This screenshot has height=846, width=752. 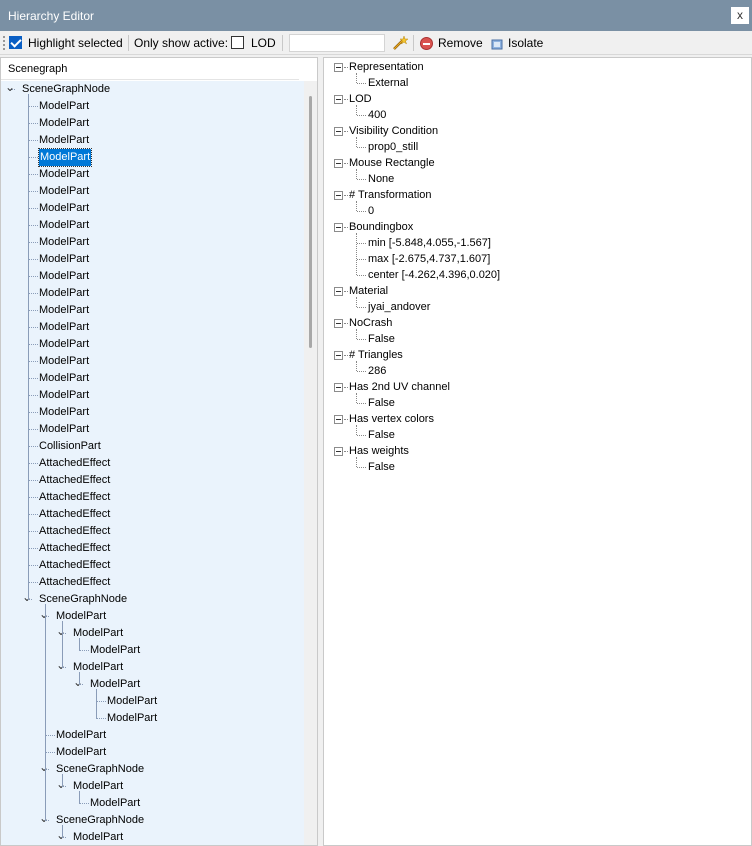 What do you see at coordinates (391, 419) in the screenshot?
I see `property-name: Has vertex colors` at bounding box center [391, 419].